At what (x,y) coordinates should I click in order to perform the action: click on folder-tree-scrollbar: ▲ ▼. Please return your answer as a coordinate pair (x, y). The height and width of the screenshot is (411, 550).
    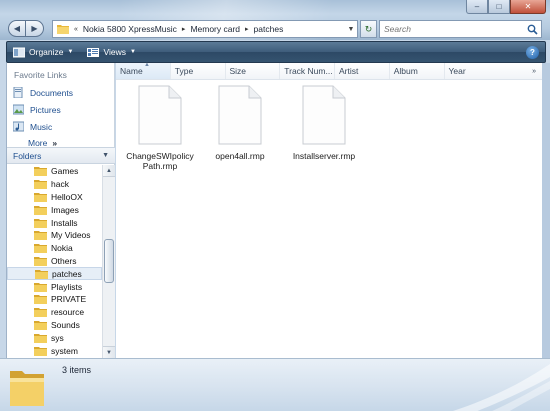
    Looking at the image, I should click on (108, 261).